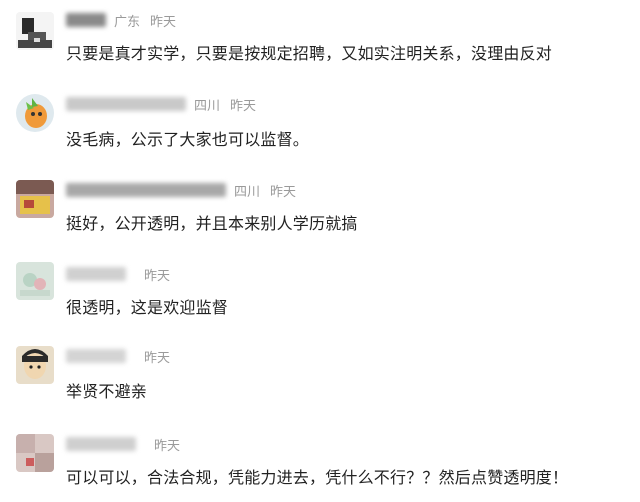 The height and width of the screenshot is (502, 640). What do you see at coordinates (317, 477) in the screenshot?
I see `comment-text: 可以可以，合法合规，凭能力进去，凭什么不行？？然后点赞透明度！` at bounding box center [317, 477].